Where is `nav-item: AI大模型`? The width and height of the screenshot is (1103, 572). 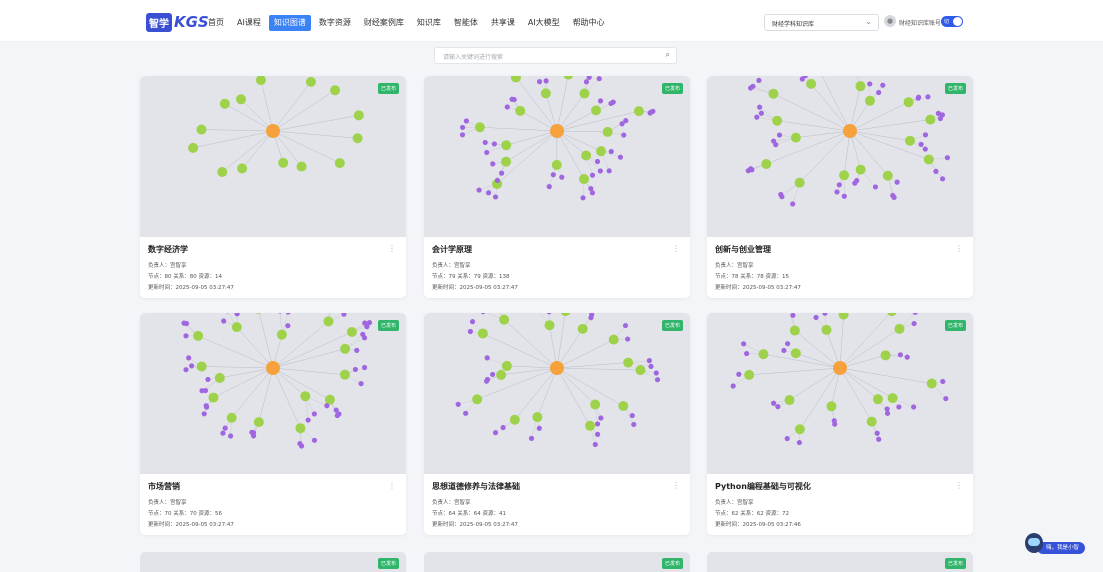 nav-item: AI大模型 is located at coordinates (544, 23).